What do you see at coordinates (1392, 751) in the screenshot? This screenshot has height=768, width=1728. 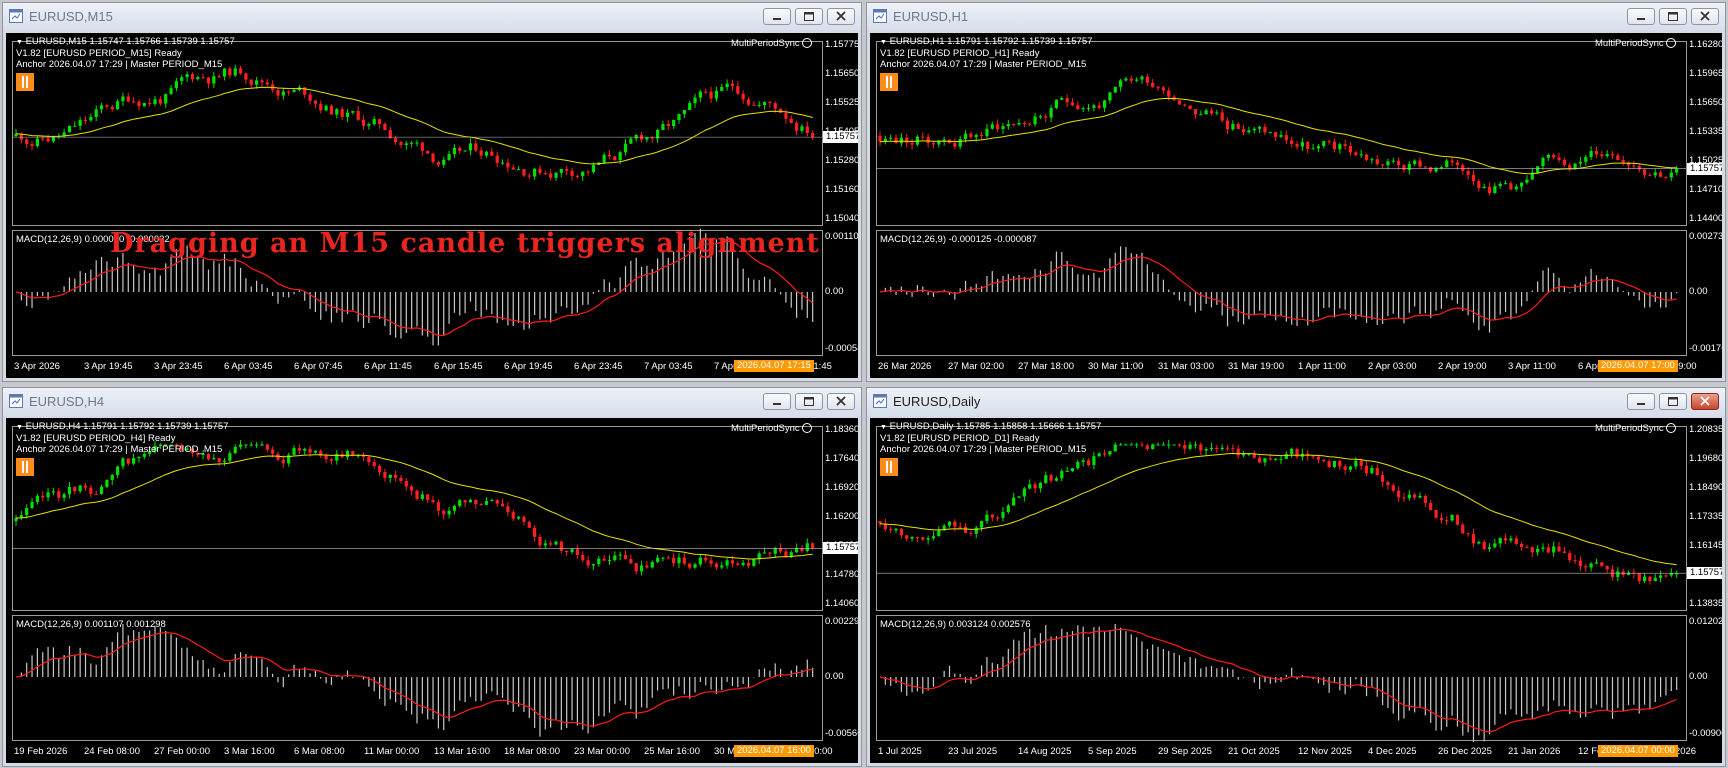 I see `time-axis-label: 4 Dec 2025` at bounding box center [1392, 751].